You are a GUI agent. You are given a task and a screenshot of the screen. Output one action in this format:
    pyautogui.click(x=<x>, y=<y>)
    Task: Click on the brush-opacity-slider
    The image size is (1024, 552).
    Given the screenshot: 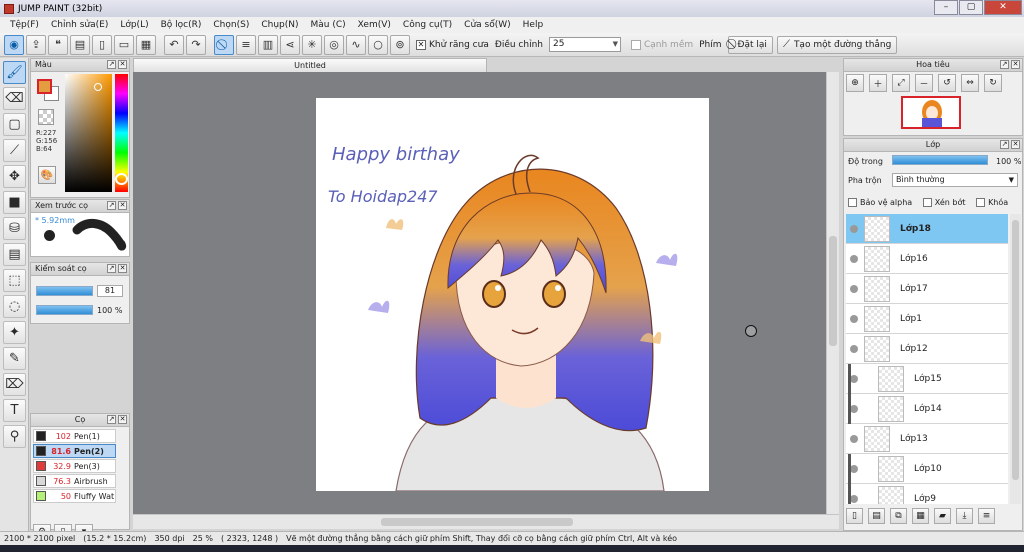 What is the action you would take?
    pyautogui.click(x=64, y=310)
    